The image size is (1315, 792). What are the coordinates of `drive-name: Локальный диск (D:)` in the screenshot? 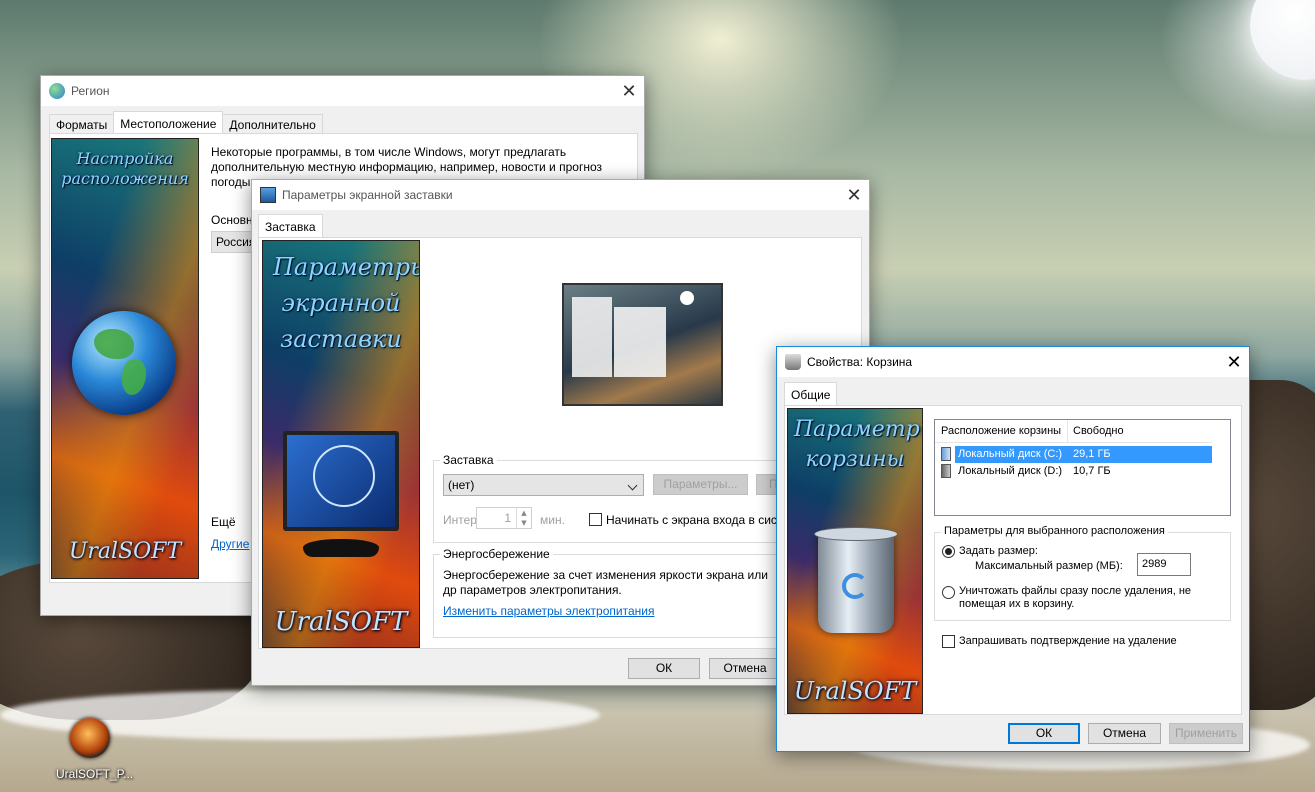 It's located at (1010, 471).